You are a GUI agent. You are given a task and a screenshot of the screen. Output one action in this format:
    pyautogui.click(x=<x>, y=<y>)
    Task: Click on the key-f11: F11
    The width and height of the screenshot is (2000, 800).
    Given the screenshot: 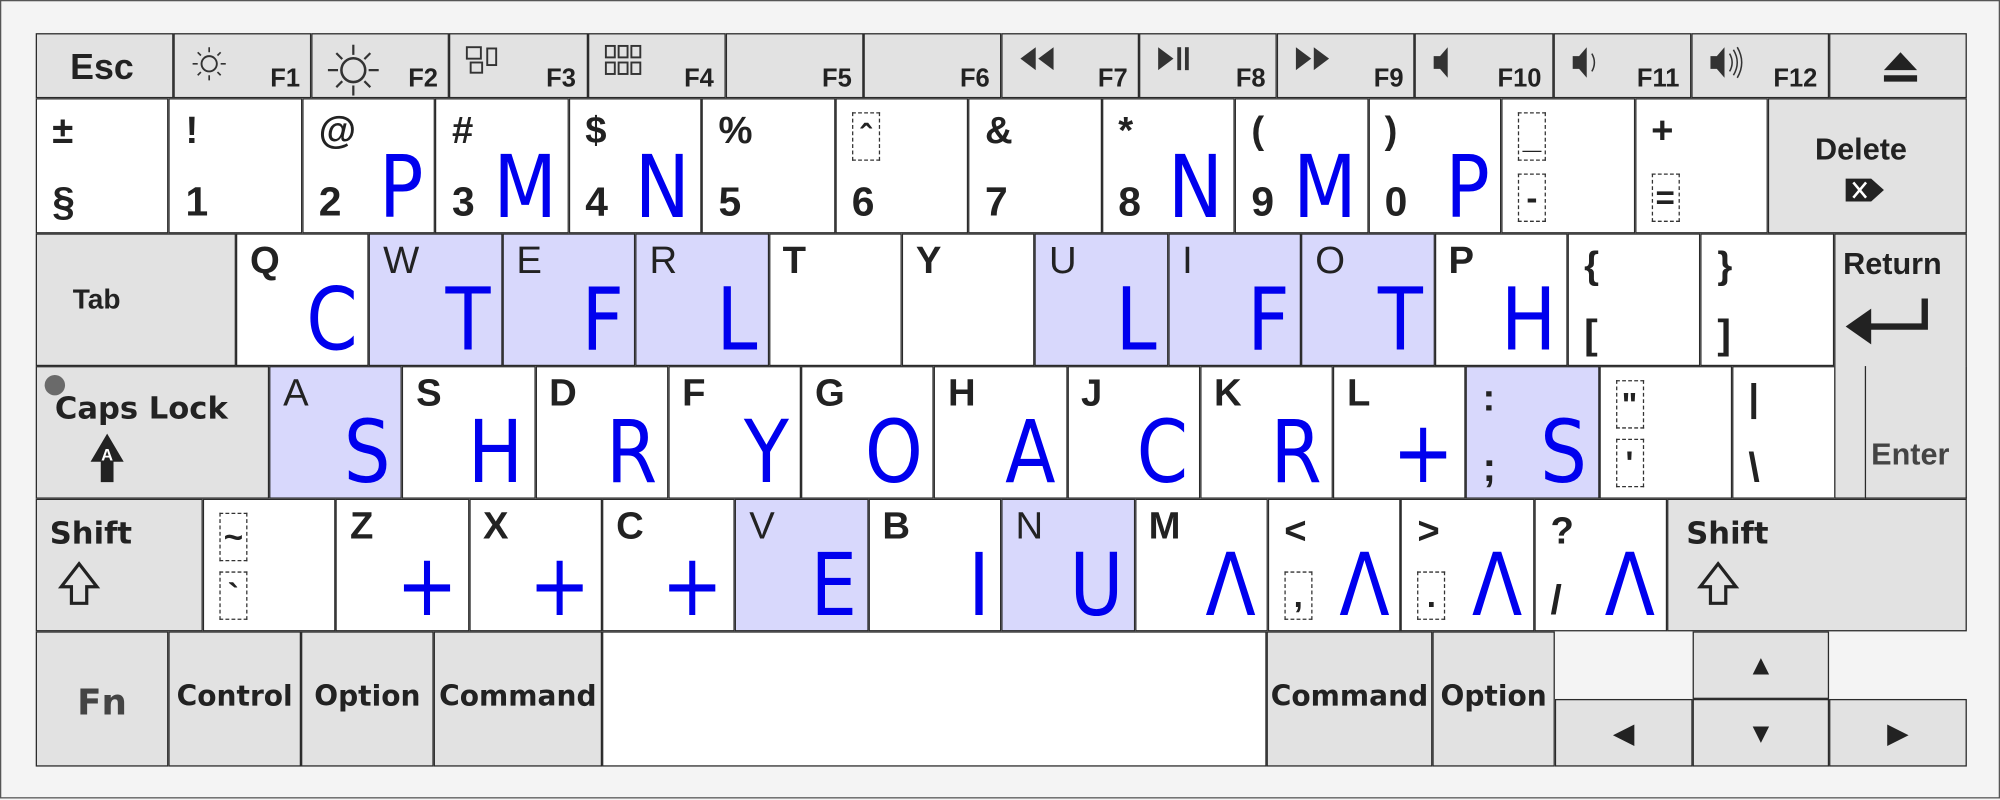 What is the action you would take?
    pyautogui.click(x=1621, y=66)
    